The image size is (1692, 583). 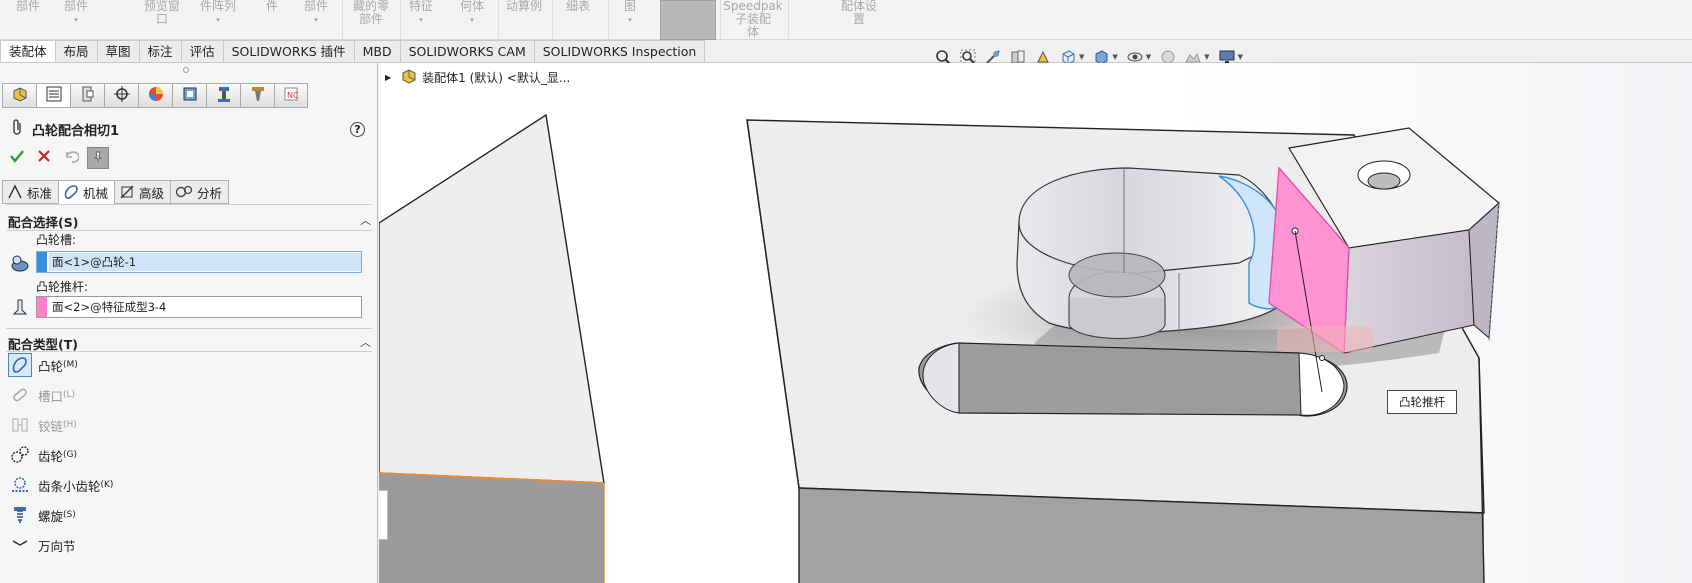 I want to click on cam-feature-tab, so click(x=189, y=95).